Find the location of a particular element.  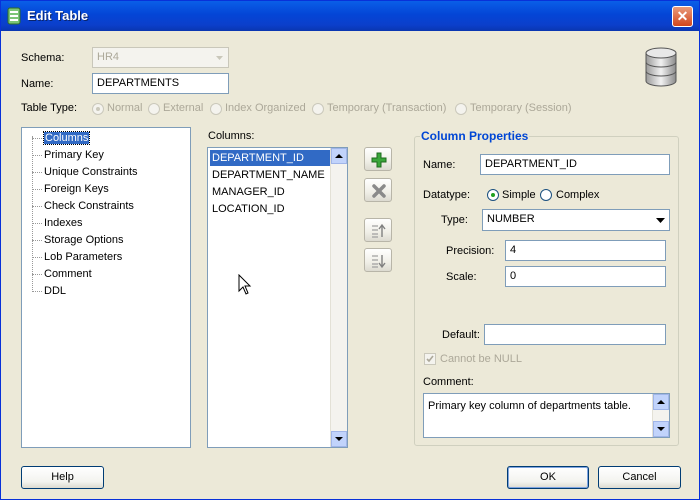

table-type-index-organized-radio is located at coordinates (216, 109).